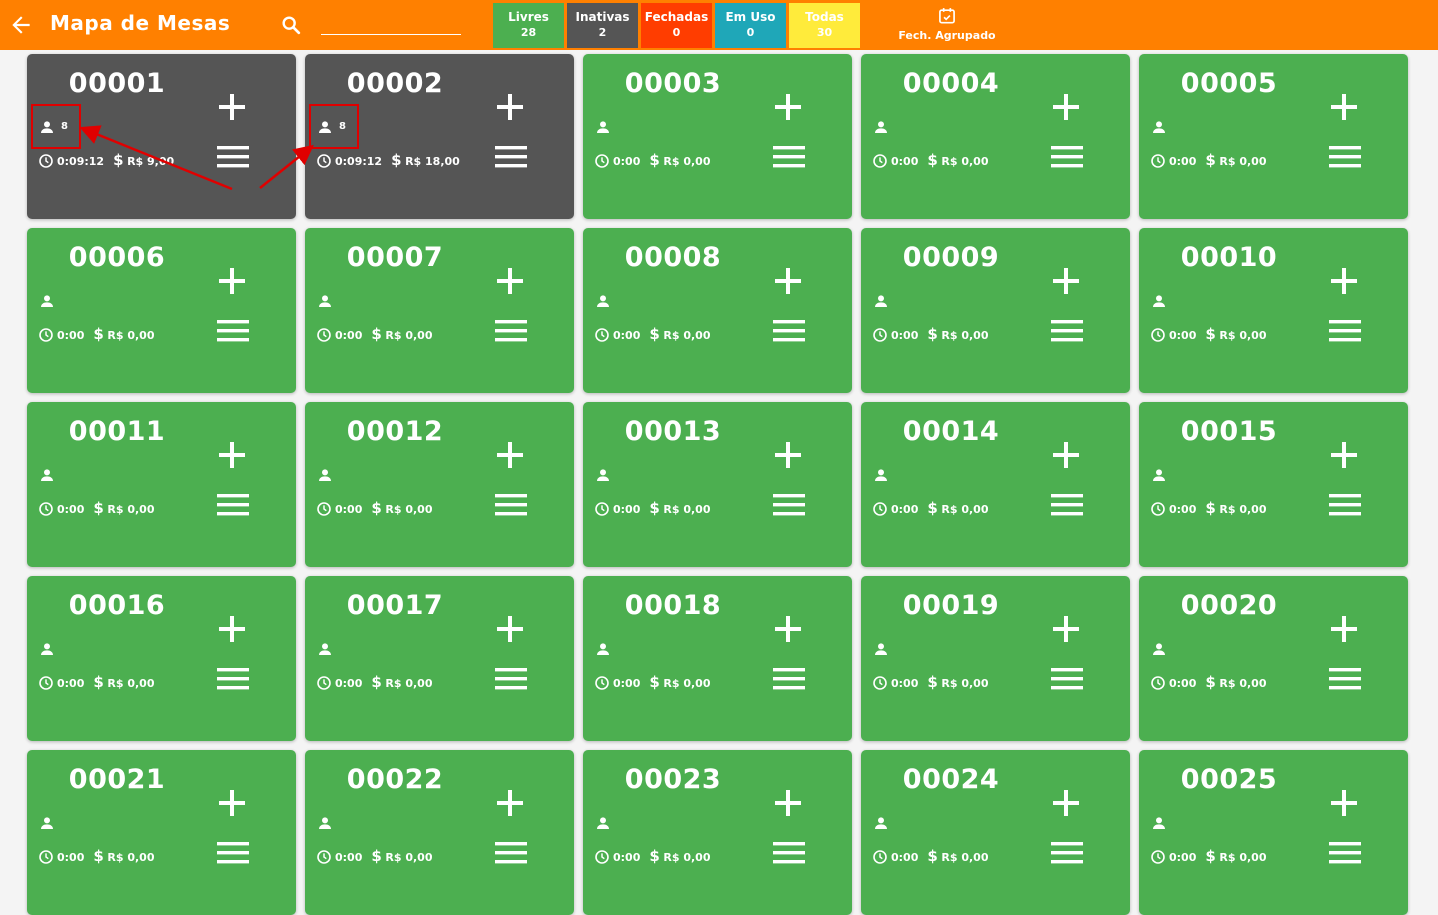  What do you see at coordinates (439, 832) in the screenshot?
I see `table-card: 00022 0:00 $ R$ 0,00` at bounding box center [439, 832].